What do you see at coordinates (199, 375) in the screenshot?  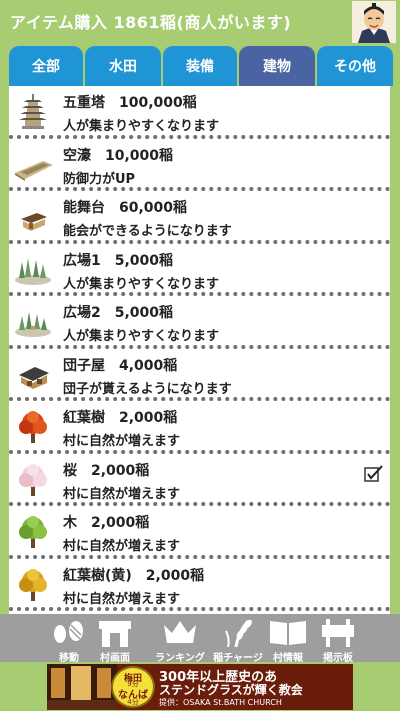 I see `list-item: 団子屋 4,000稲 団子が貰えるようになります` at bounding box center [199, 375].